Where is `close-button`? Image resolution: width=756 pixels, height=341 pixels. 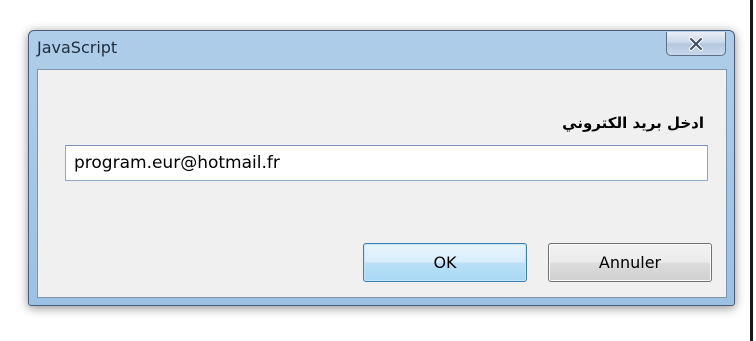 close-button is located at coordinates (696, 44).